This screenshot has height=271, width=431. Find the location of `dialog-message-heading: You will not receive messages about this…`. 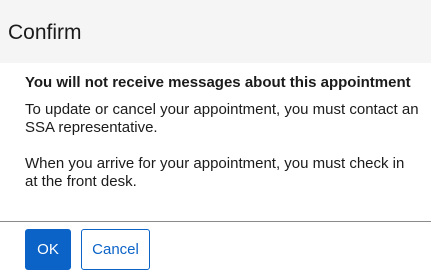

dialog-message-heading: You will not receive messages about this… is located at coordinates (218, 82).